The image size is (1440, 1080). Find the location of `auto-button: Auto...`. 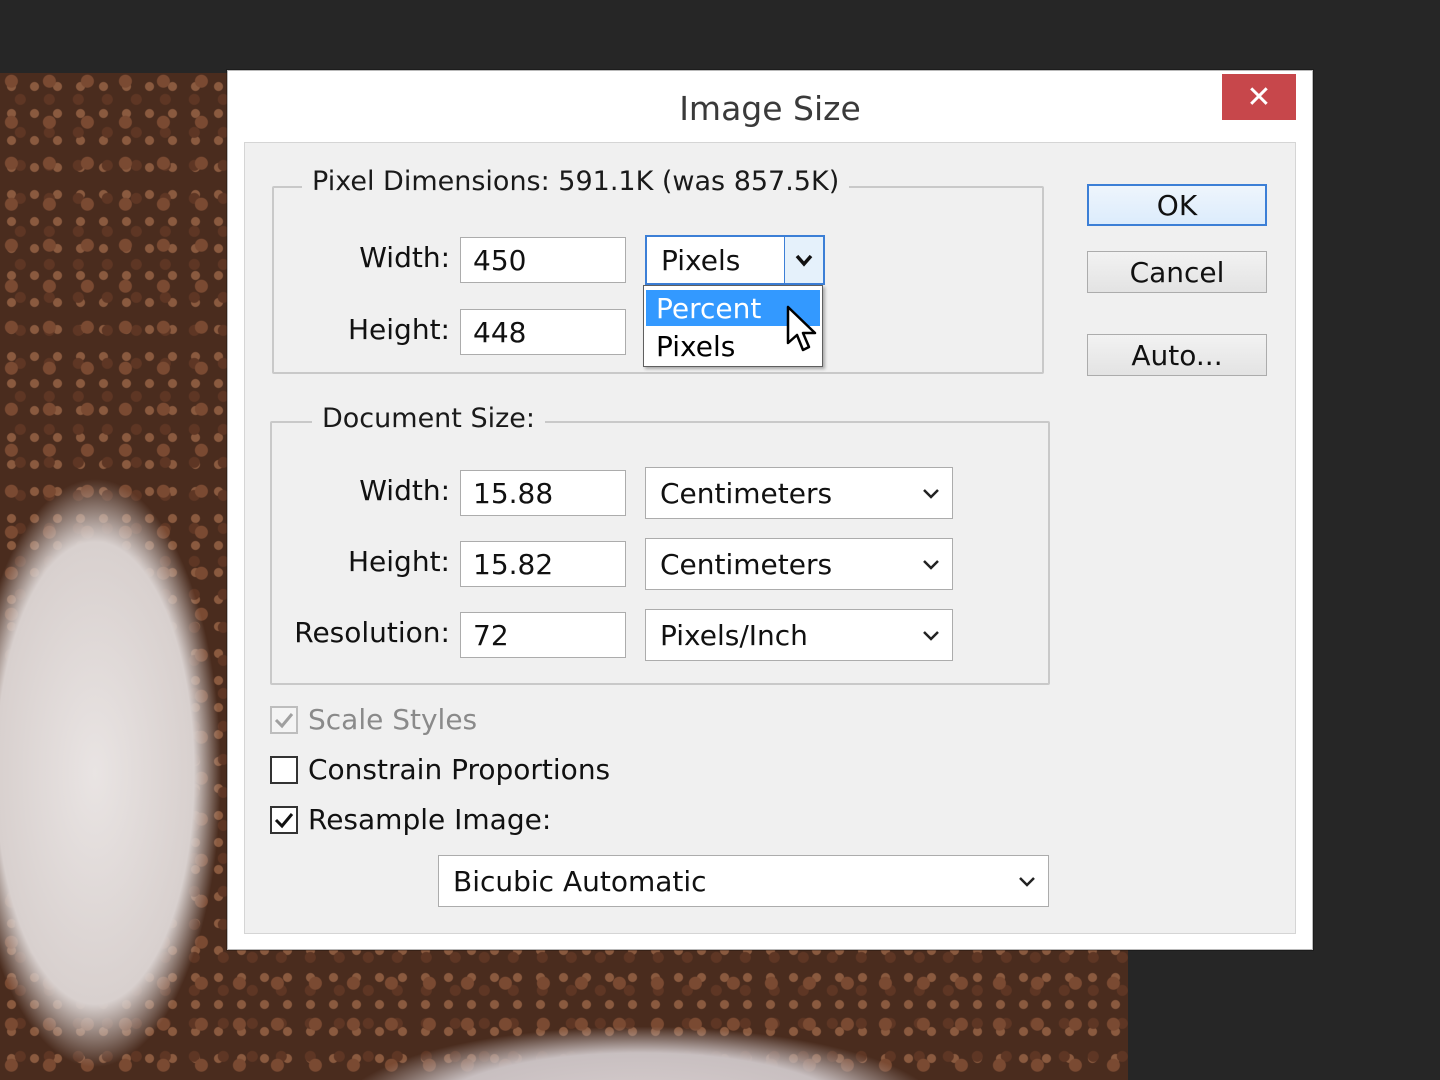

auto-button: Auto... is located at coordinates (1177, 355).